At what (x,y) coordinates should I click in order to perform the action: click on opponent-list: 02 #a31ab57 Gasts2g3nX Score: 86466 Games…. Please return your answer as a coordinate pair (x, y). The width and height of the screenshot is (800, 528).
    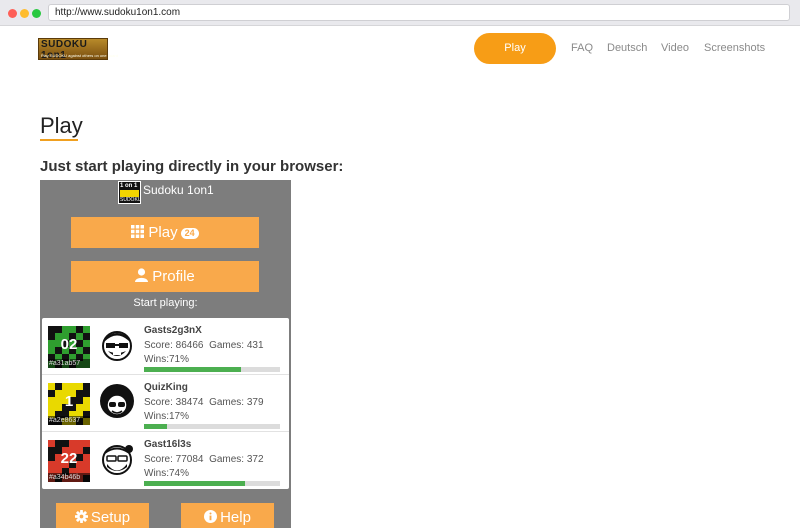
    Looking at the image, I should click on (165, 403).